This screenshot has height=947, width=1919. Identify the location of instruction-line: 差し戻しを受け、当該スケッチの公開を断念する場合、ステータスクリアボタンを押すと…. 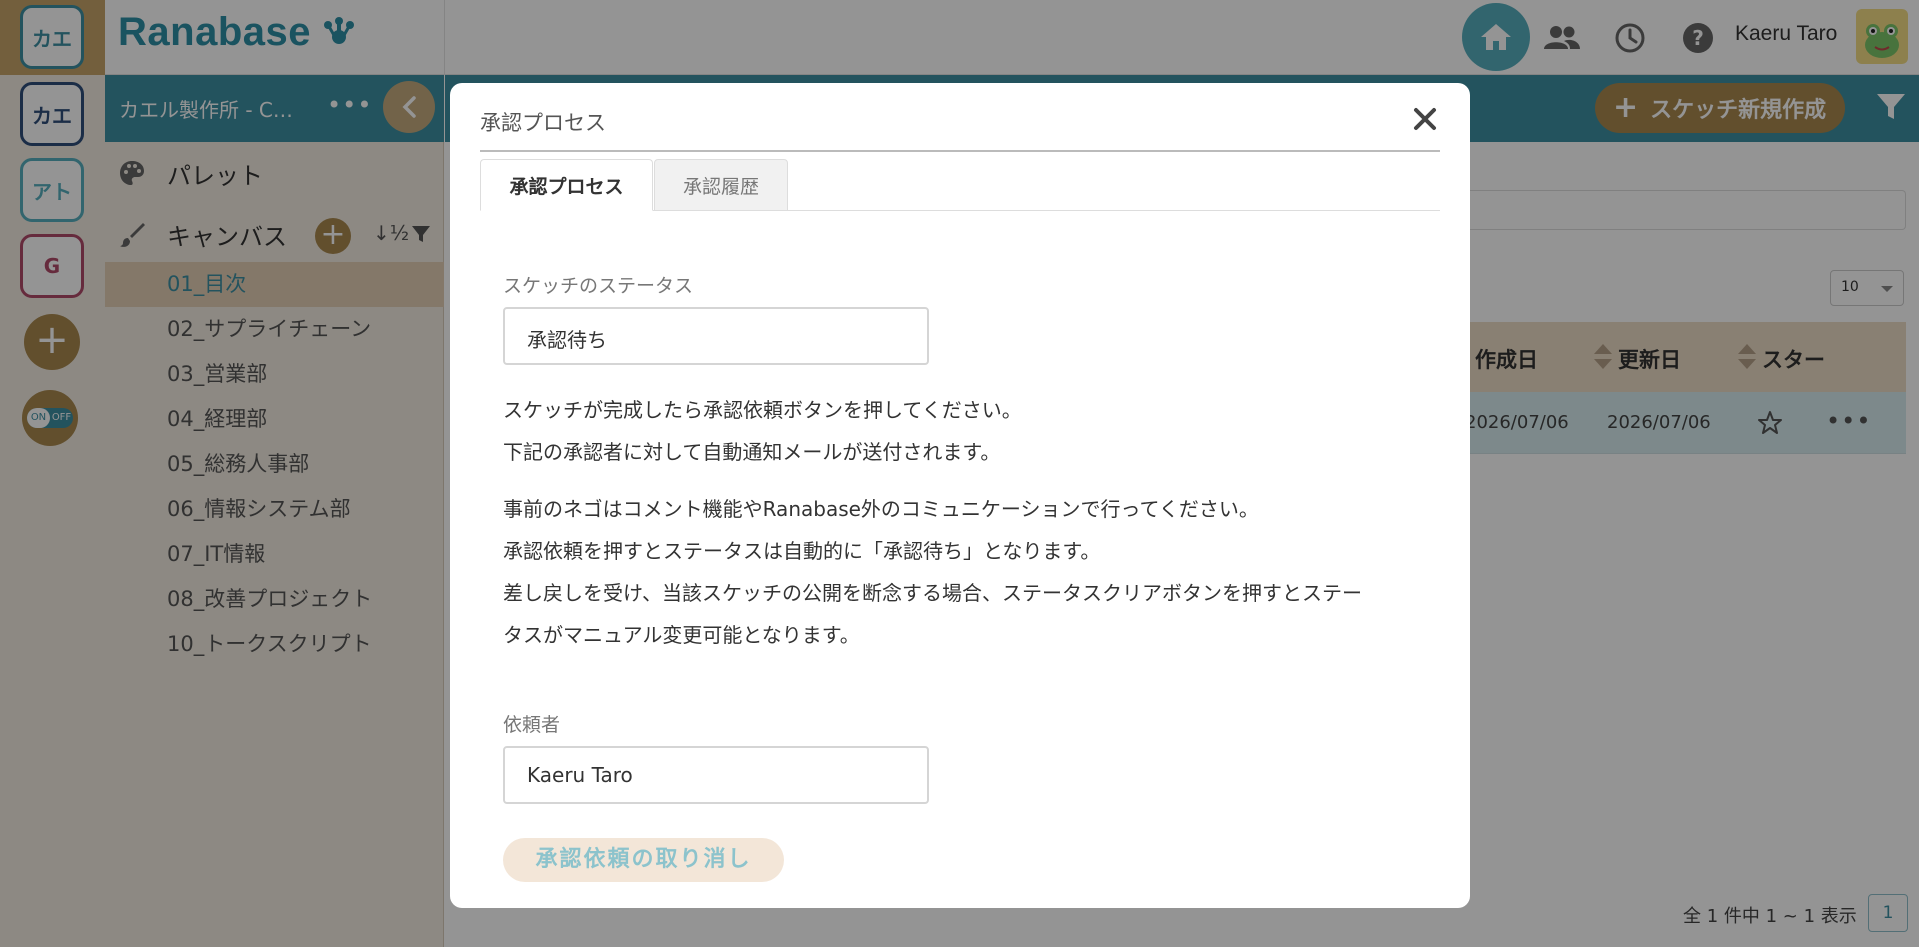
(932, 593).